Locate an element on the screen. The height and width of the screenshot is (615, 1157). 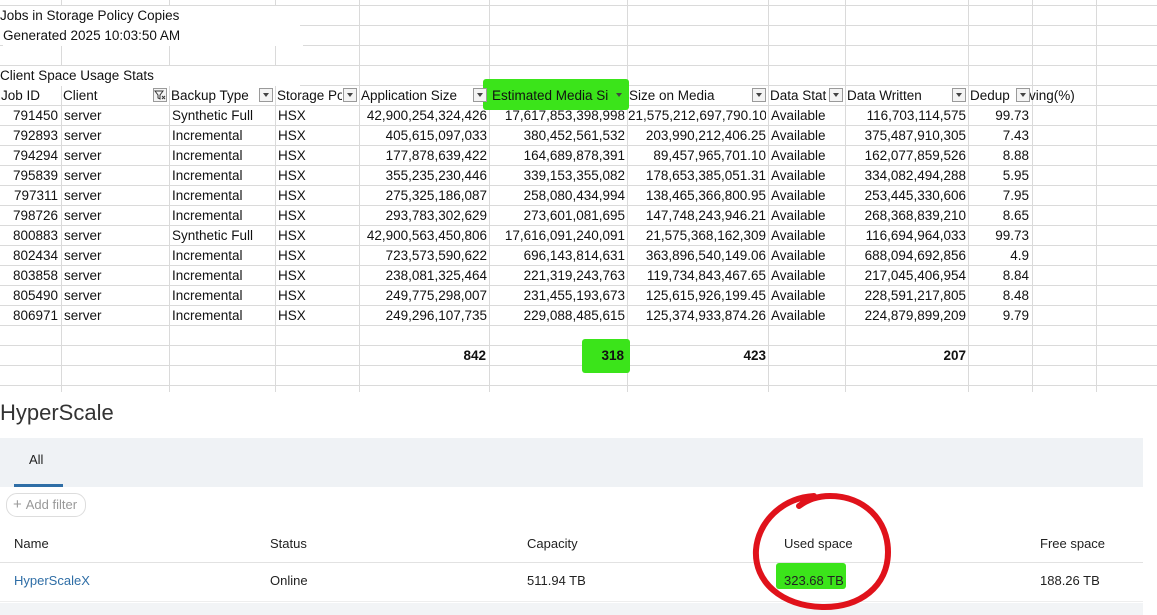
header-dedup: Dedup is located at coordinates (992, 96).